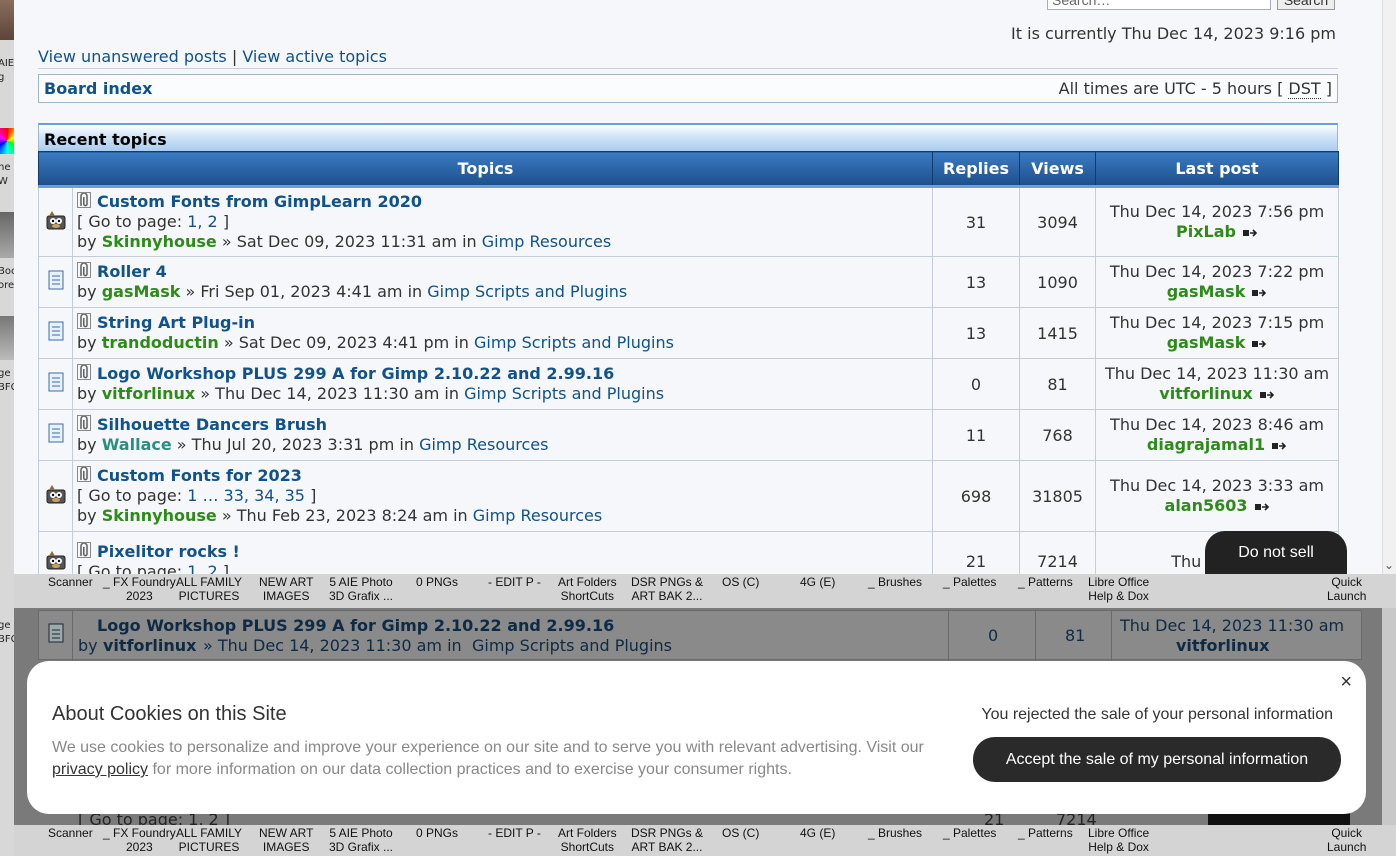  I want to click on vertical-scrollbar: ⌄, so click(1389, 287).